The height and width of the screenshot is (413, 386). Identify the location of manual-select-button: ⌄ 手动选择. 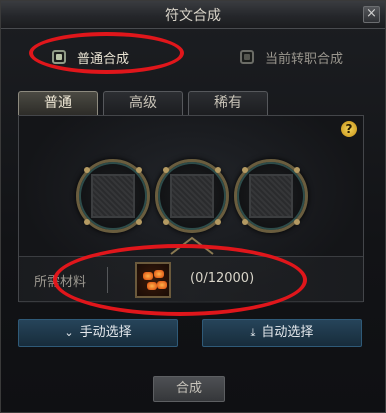
(98, 333).